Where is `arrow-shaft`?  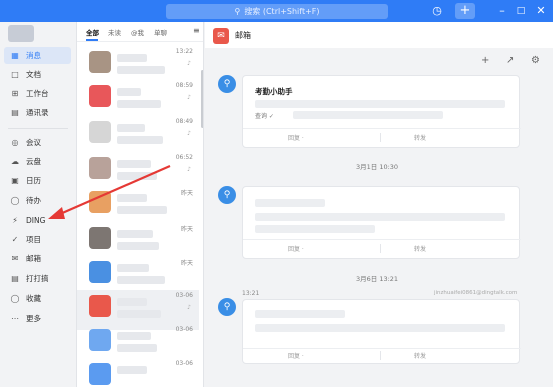 arrow-shaft is located at coordinates (115, 190).